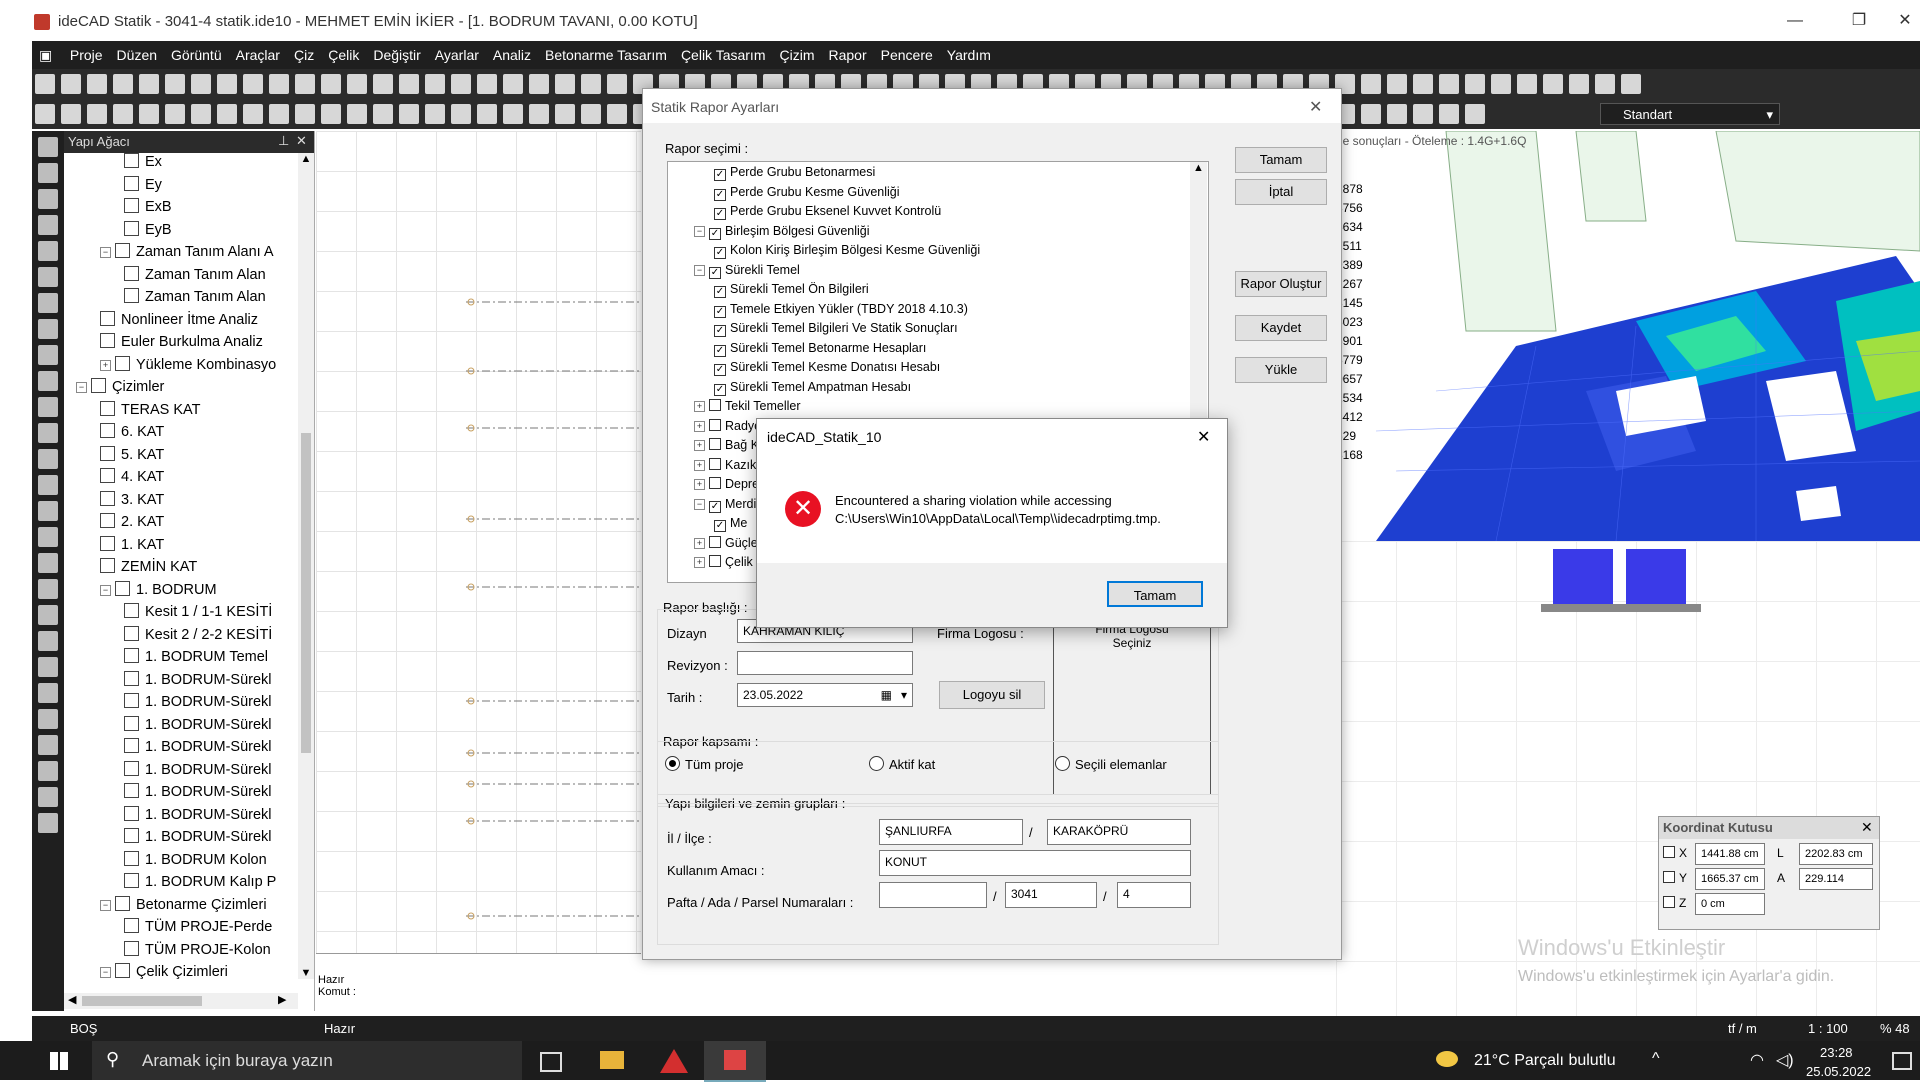 The height and width of the screenshot is (1082, 1920). Describe the element at coordinates (45, 55) in the screenshot. I see `doc-menu-icon: ▣` at that location.